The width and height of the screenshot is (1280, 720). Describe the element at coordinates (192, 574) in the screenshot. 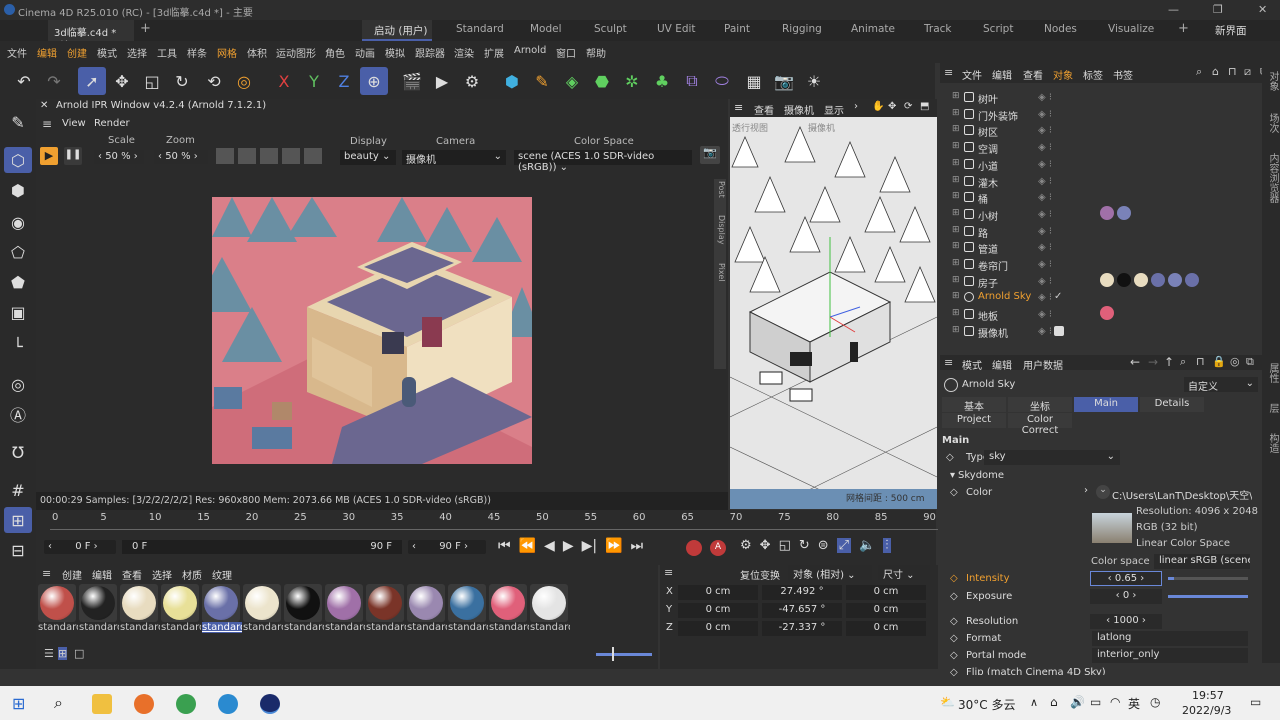

I see `mat-menu-material: 材质` at that location.